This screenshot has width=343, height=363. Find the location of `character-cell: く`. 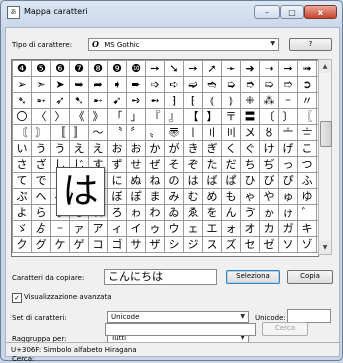

character-cell: く is located at coordinates (231, 148).